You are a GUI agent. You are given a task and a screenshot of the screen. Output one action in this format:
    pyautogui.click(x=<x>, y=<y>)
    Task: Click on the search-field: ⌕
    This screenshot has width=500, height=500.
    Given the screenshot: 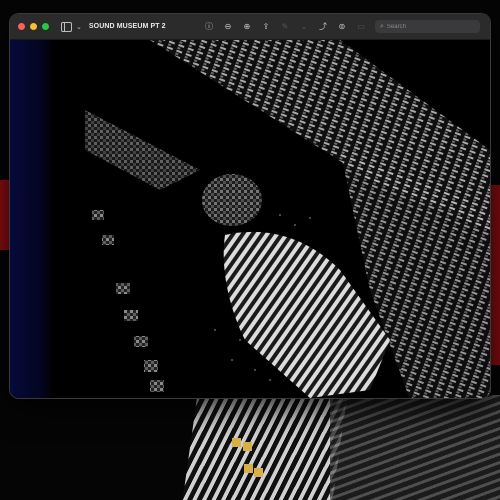 What is the action you would take?
    pyautogui.click(x=427, y=26)
    